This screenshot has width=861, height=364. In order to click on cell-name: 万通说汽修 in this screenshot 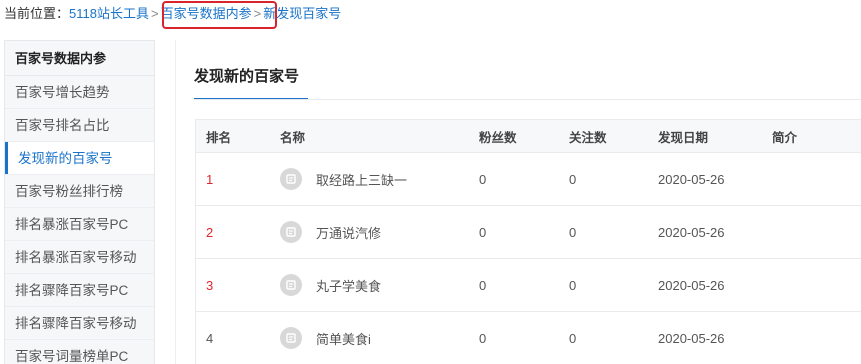, I will do `click(379, 232)`.